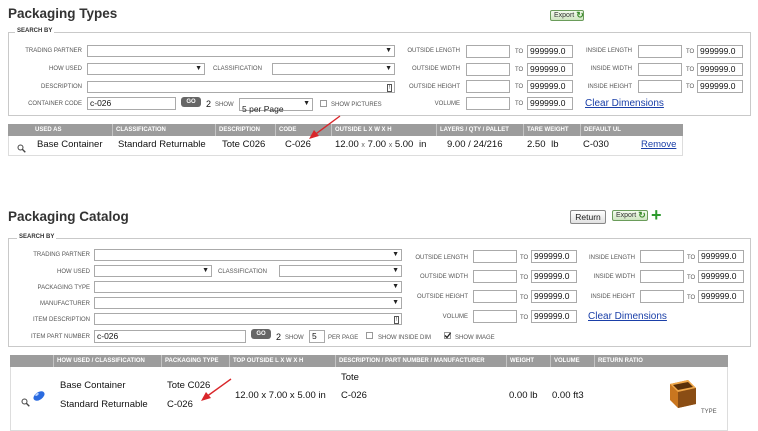 This screenshot has width=758, height=431. What do you see at coordinates (495, 296) in the screenshot?
I see `catalog-outside-height-min` at bounding box center [495, 296].